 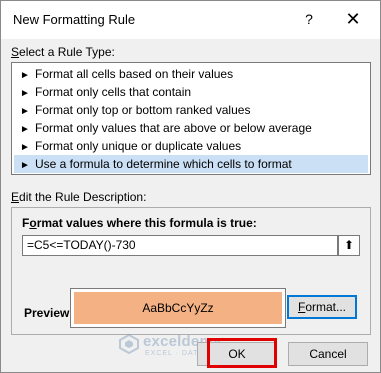 I want to click on collapse-dialog-button: ⬆, so click(x=349, y=245).